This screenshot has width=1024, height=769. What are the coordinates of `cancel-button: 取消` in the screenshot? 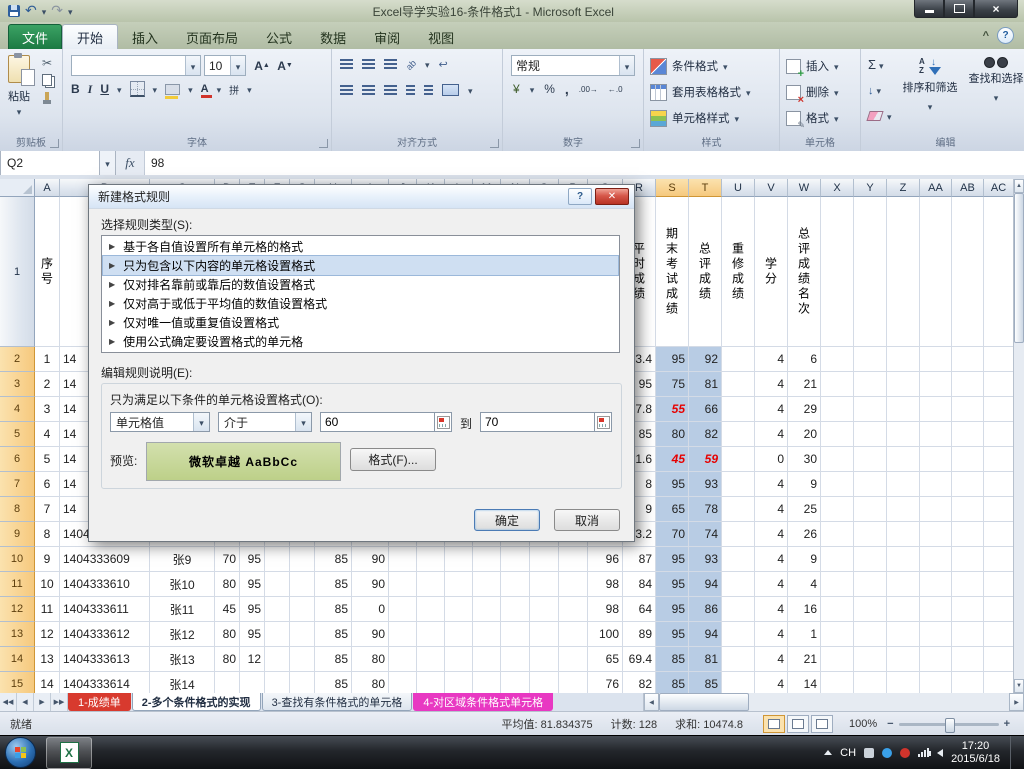 It's located at (587, 520).